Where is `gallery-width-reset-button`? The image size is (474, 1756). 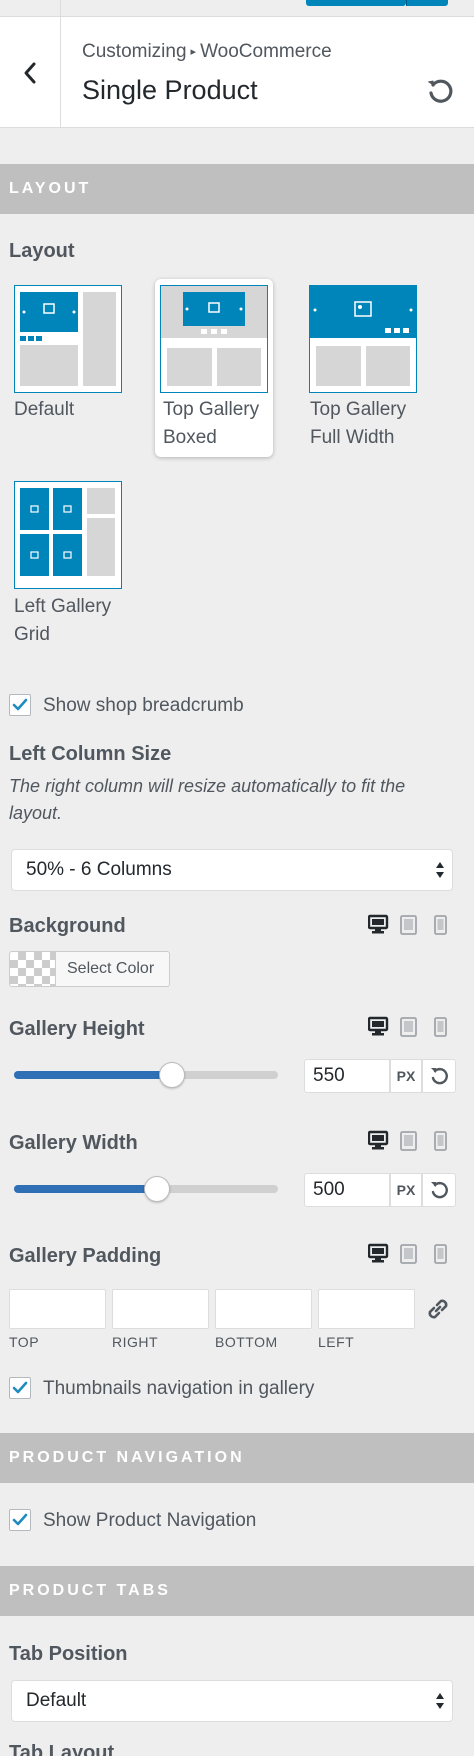 gallery-width-reset-button is located at coordinates (439, 1190).